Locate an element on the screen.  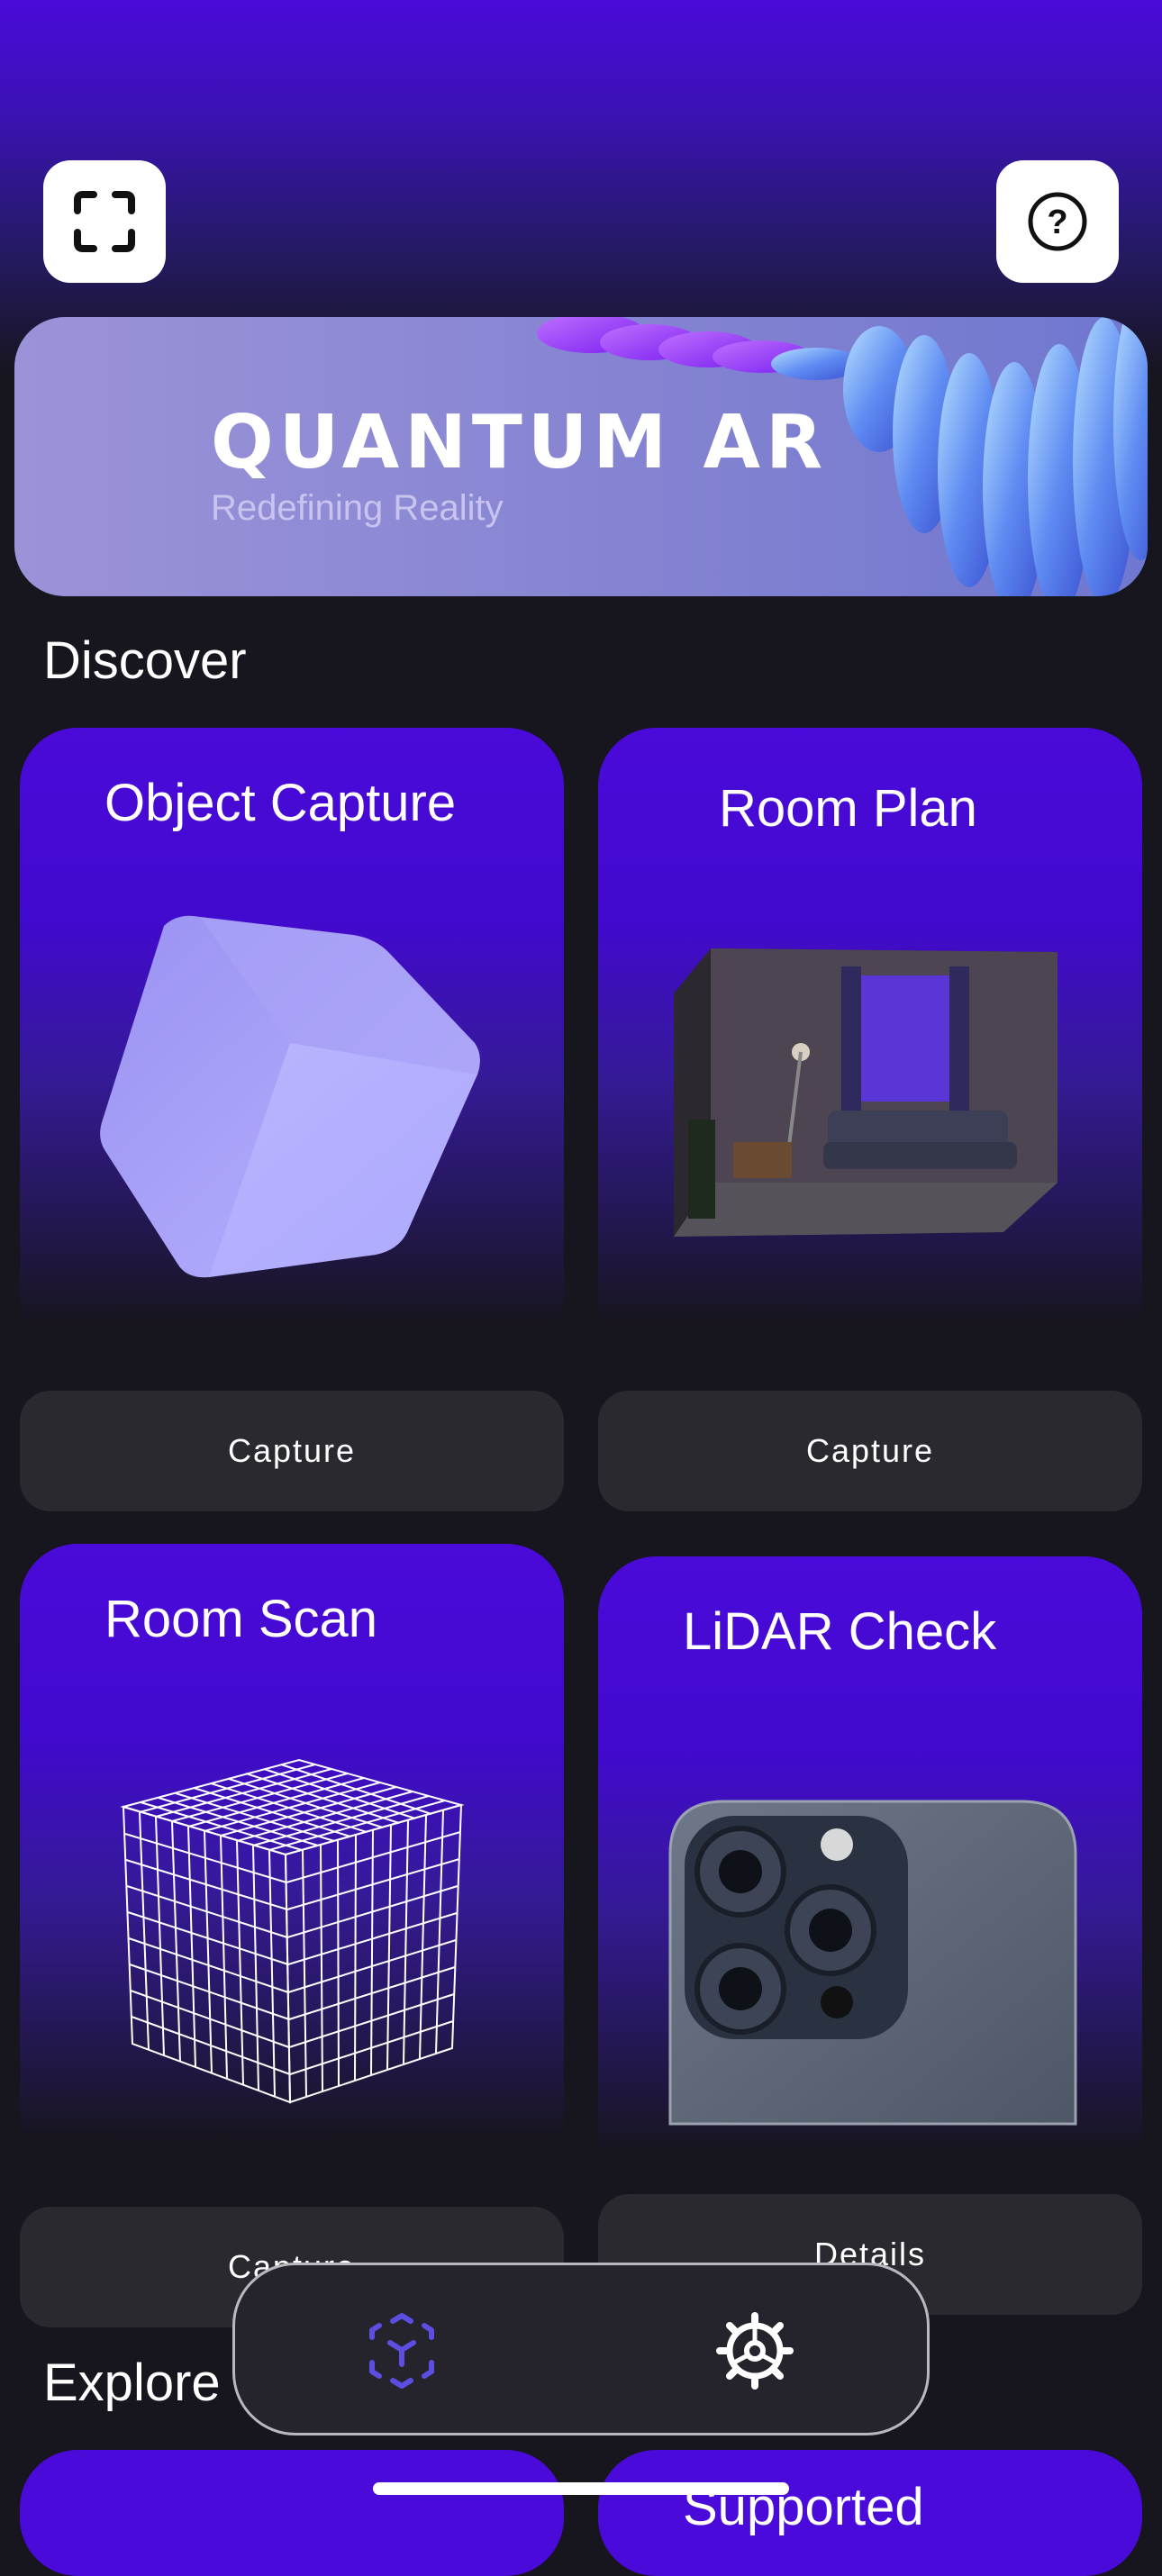
card-title: Object Capture is located at coordinates (280, 803).